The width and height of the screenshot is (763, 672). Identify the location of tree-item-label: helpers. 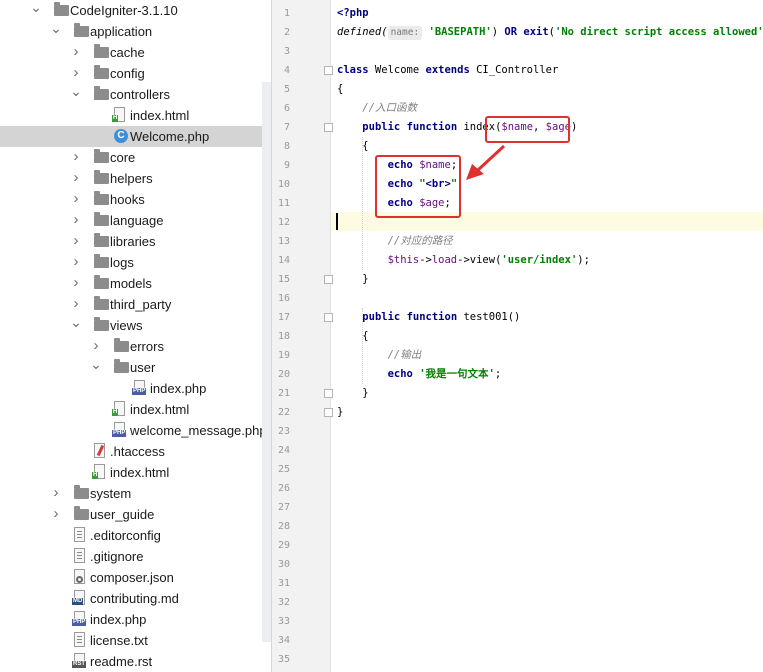
(131, 178).